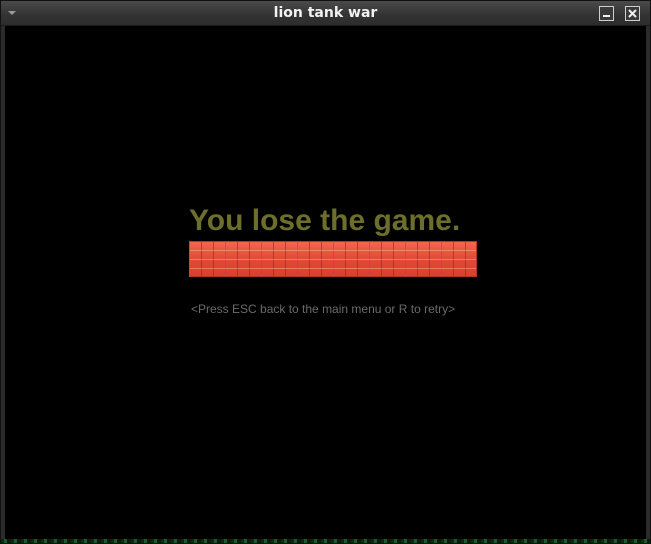 The image size is (651, 544). I want to click on close-icon, so click(632, 13).